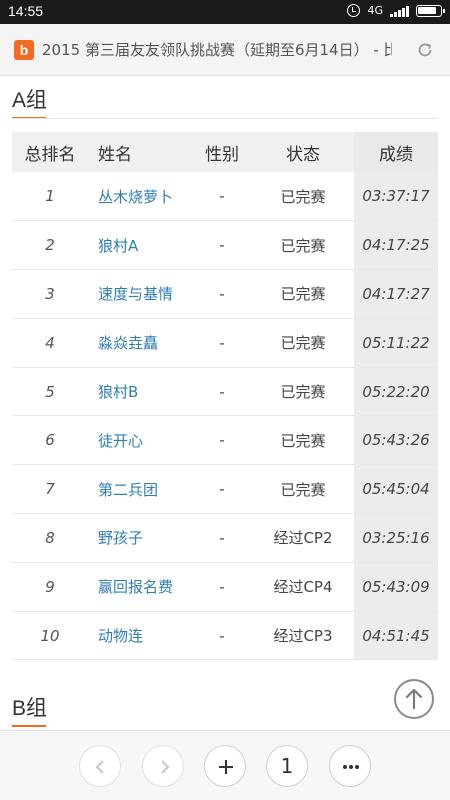  I want to click on rank-cell: 7, so click(50, 489).